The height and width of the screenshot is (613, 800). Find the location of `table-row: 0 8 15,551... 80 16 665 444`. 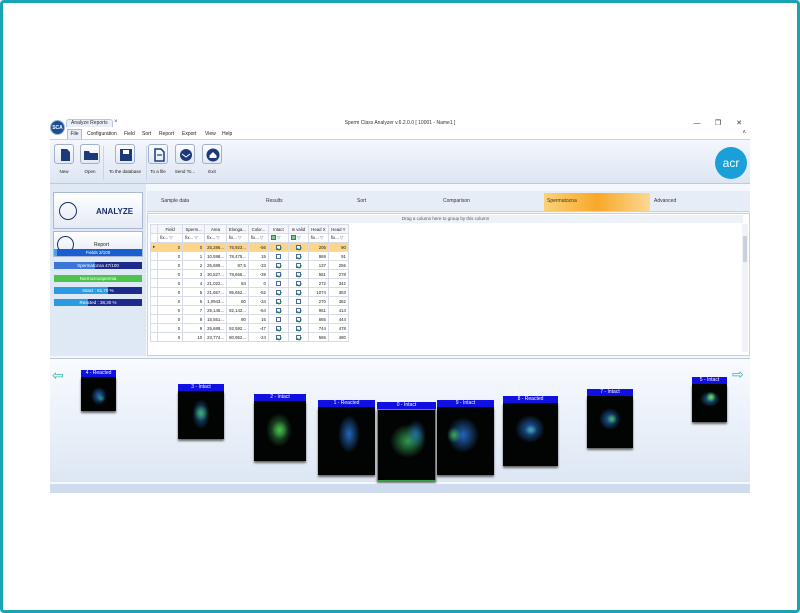

table-row: 0 8 15,551... 80 16 665 444 is located at coordinates (249, 319).